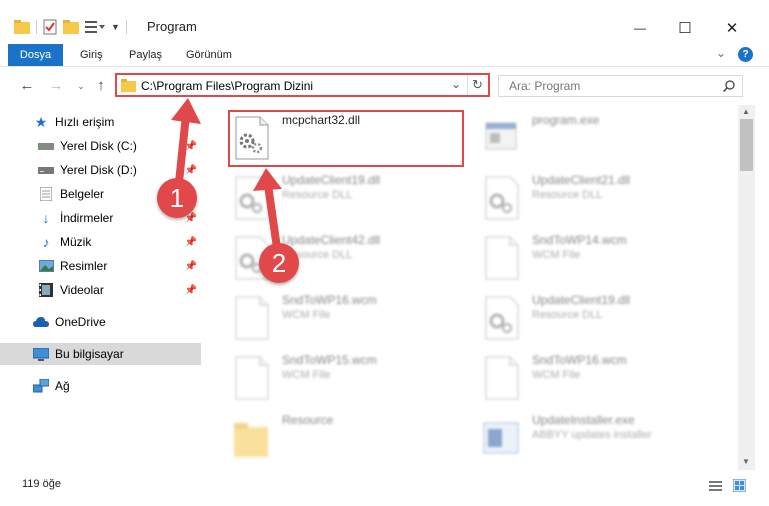 The image size is (769, 506). What do you see at coordinates (267, 179) in the screenshot?
I see `arrow-2-head` at bounding box center [267, 179].